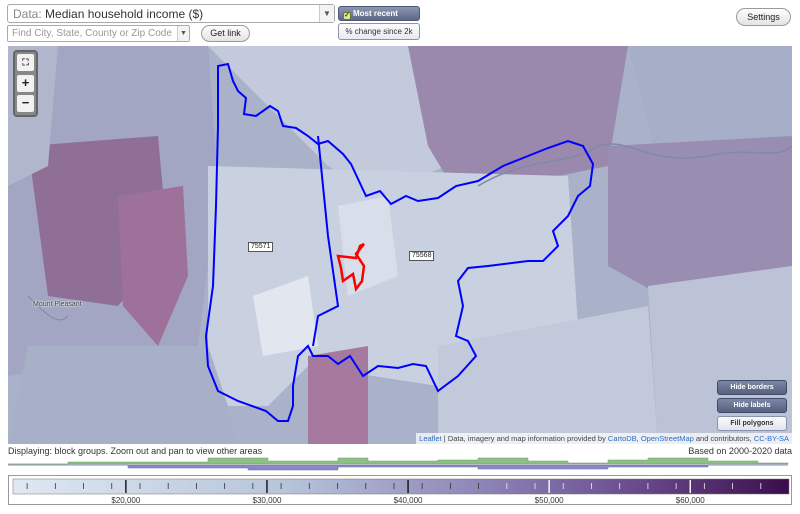  Describe the element at coordinates (752, 387) in the screenshot. I see `hide-borders-button: Hide borders` at that location.